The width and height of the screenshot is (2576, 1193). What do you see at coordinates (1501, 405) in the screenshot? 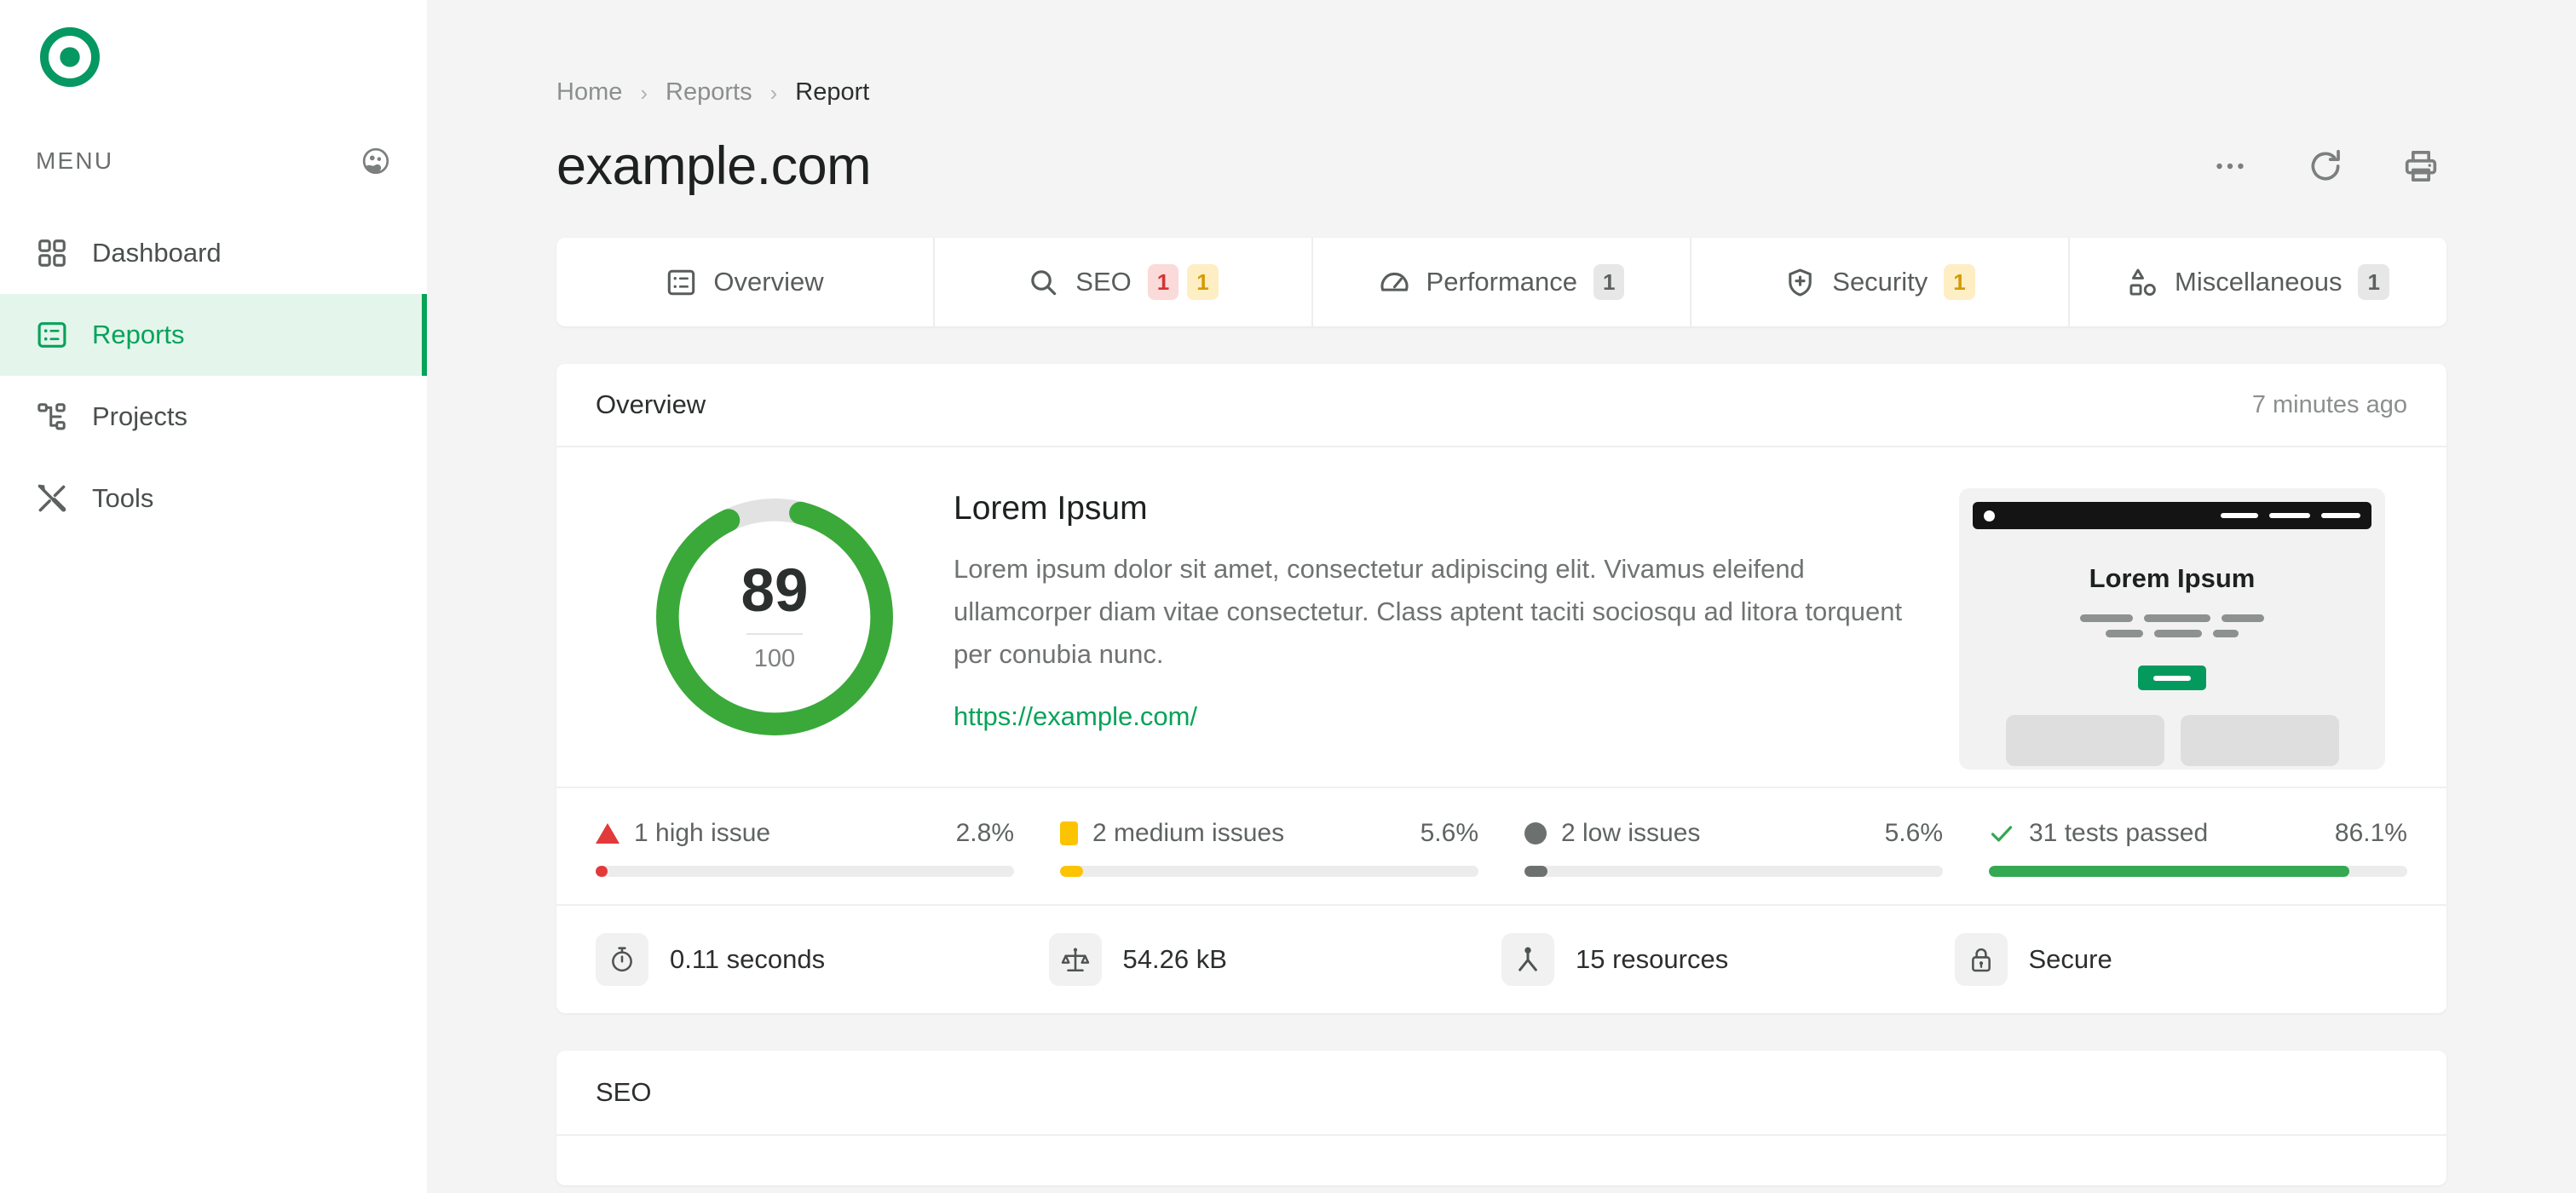
I see `overview-card-header: Overview 7 minutes ago` at bounding box center [1501, 405].